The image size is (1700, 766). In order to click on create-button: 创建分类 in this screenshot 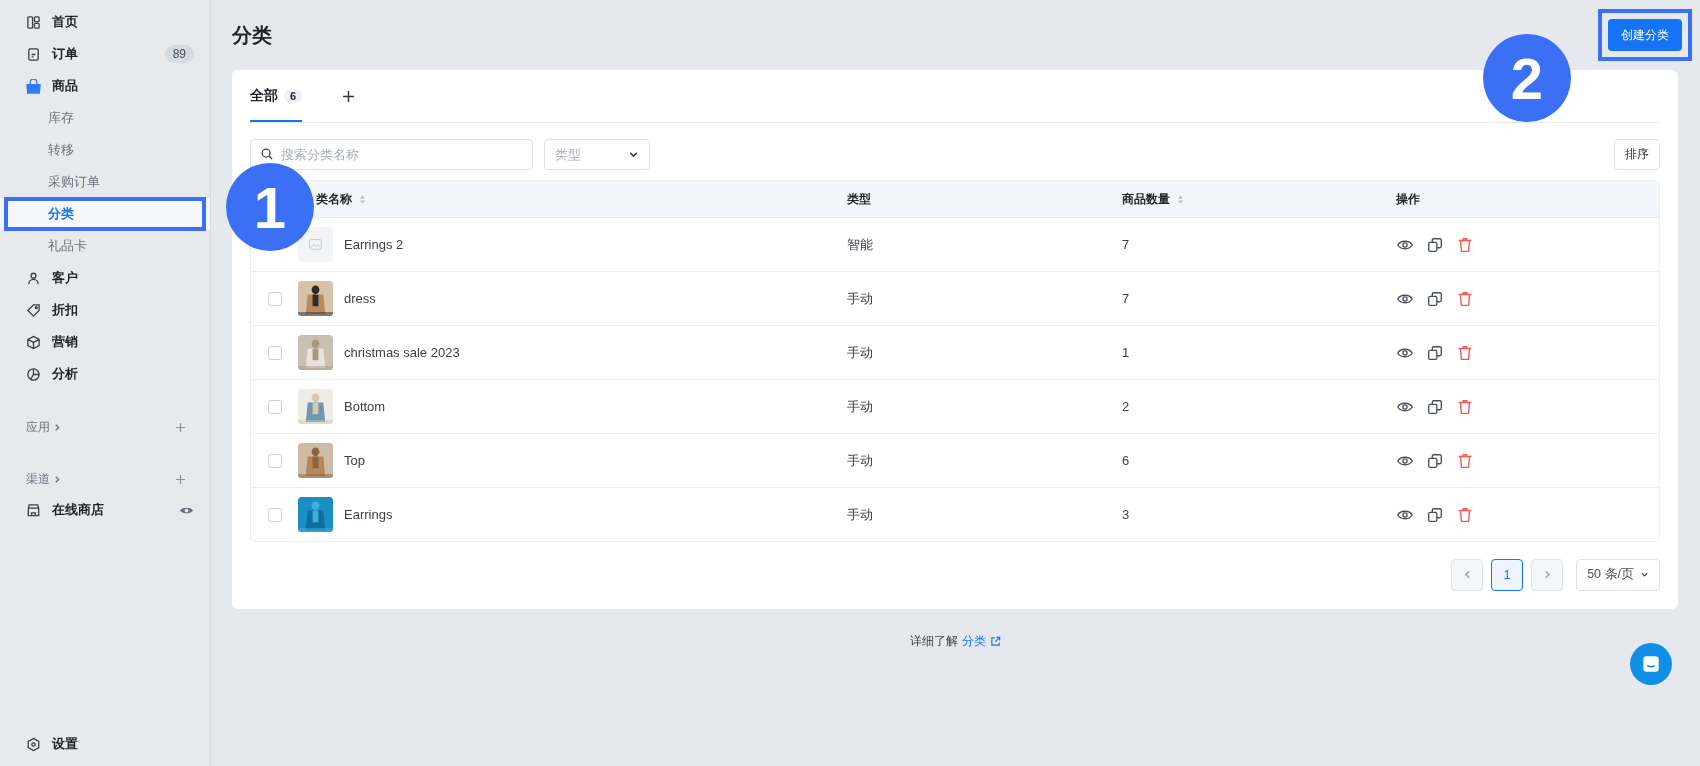, I will do `click(1645, 35)`.